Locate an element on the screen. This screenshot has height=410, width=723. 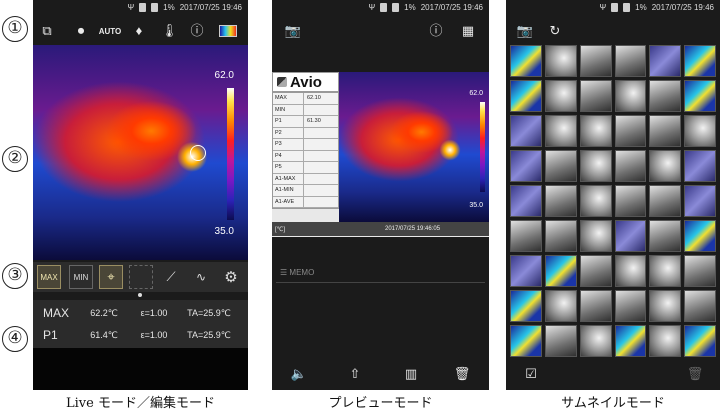
preview-thermal-image is located at coordinates (414, 147).